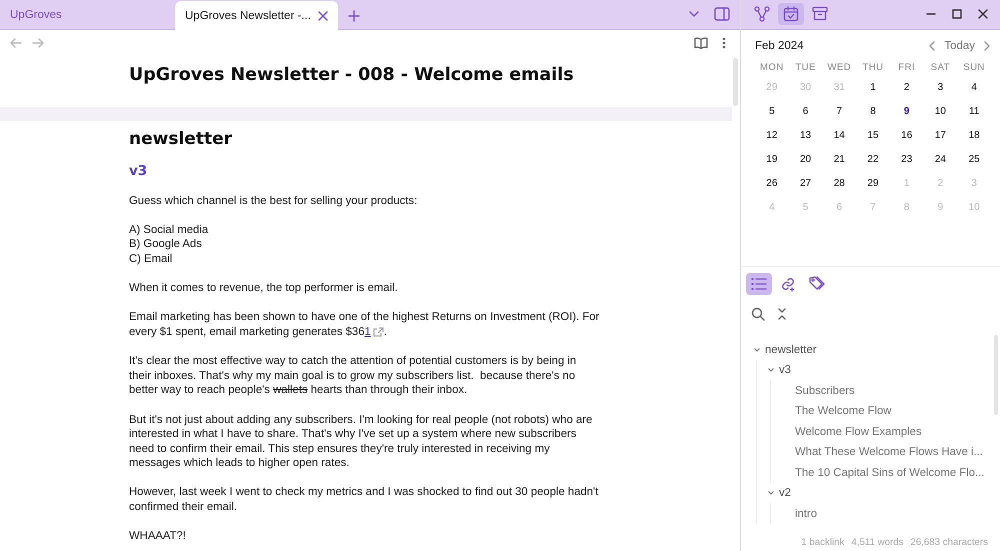  What do you see at coordinates (374, 332) in the screenshot?
I see `footnote-link: 1` at bounding box center [374, 332].